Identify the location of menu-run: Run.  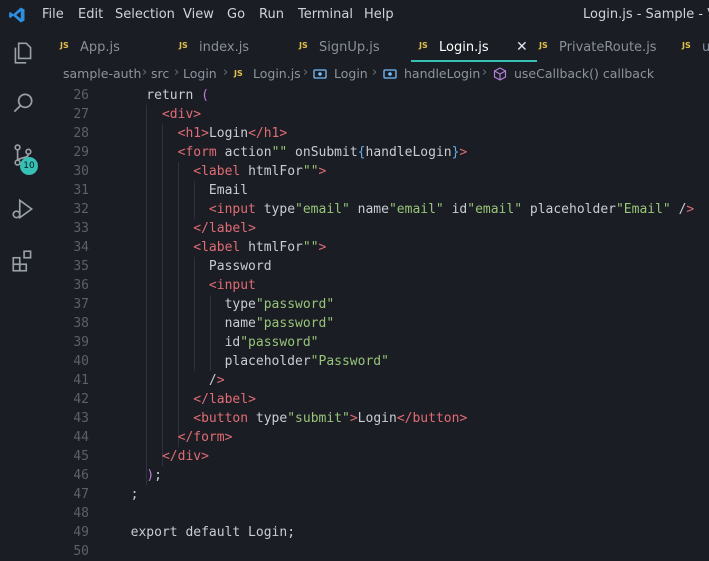
(271, 14).